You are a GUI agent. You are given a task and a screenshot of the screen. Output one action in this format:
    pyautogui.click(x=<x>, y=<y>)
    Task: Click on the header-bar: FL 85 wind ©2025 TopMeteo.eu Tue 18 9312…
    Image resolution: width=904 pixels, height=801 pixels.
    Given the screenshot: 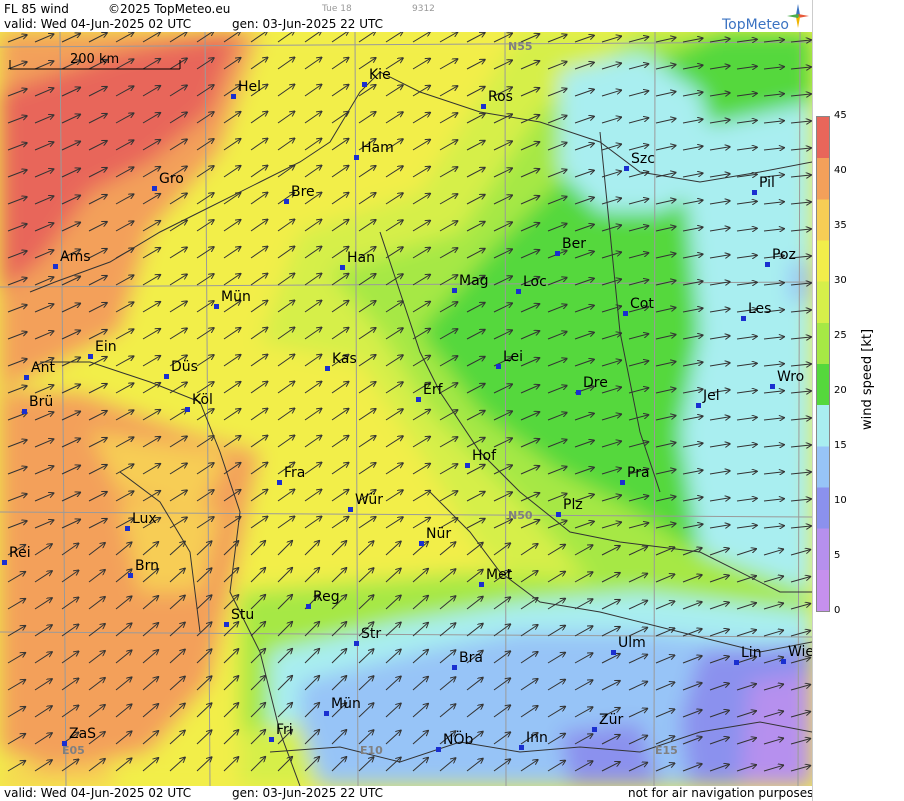 What is the action you would take?
    pyautogui.click(x=406, y=16)
    